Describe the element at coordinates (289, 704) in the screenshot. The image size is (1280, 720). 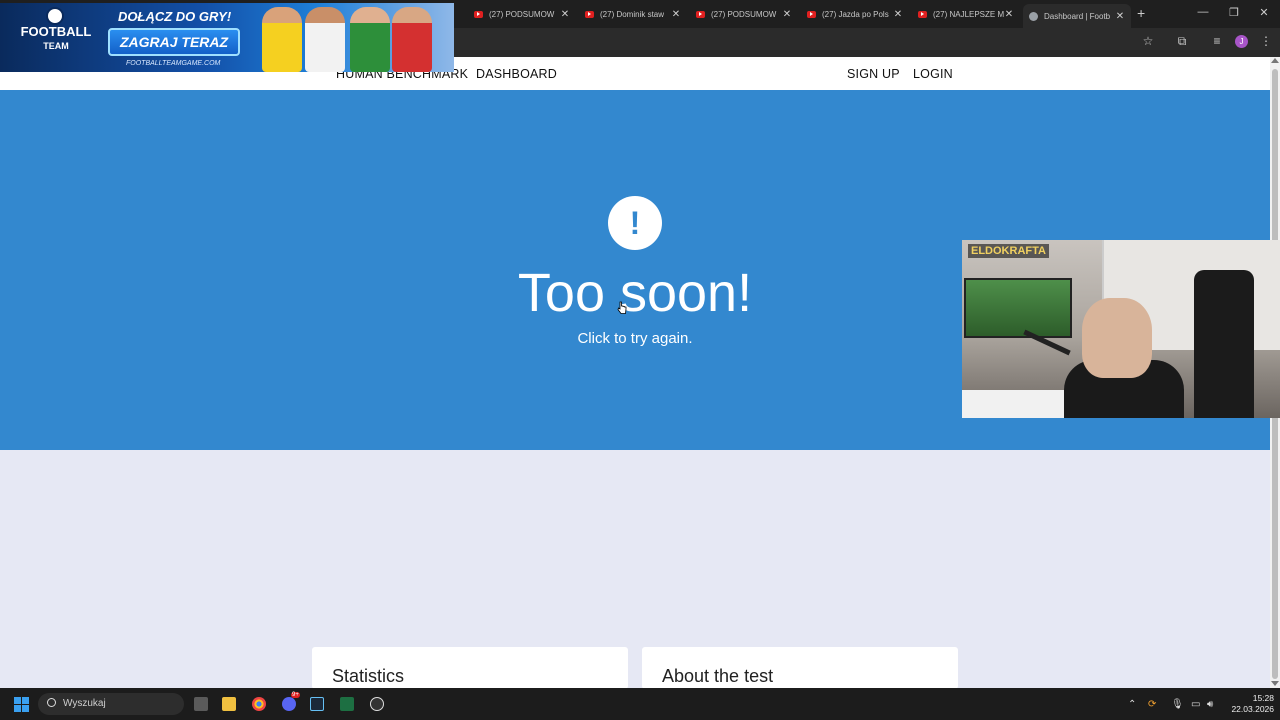
I see `discord-icon` at that location.